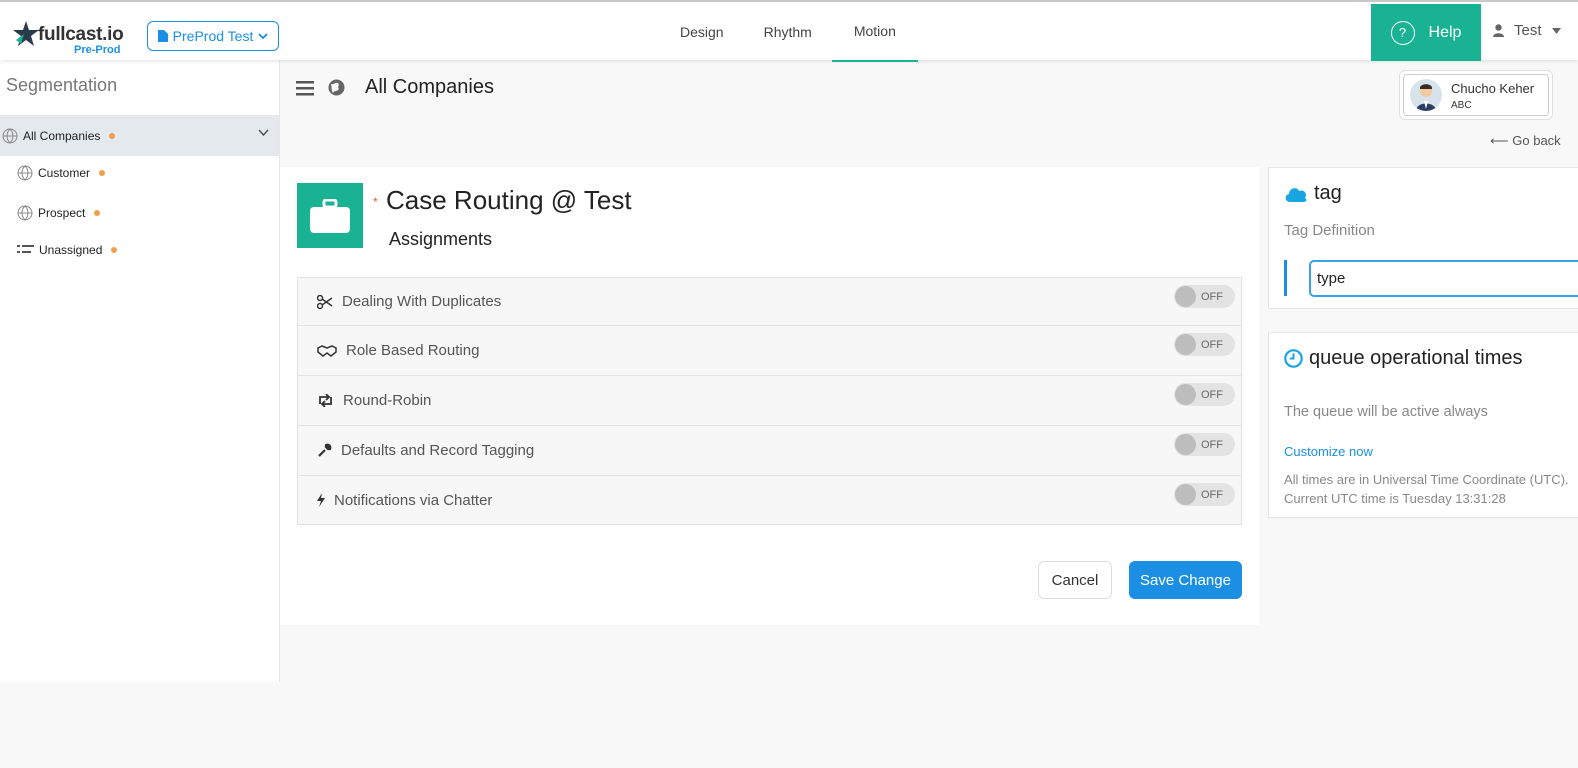 The width and height of the screenshot is (1578, 768). I want to click on help-button: ? Help, so click(1426, 32).